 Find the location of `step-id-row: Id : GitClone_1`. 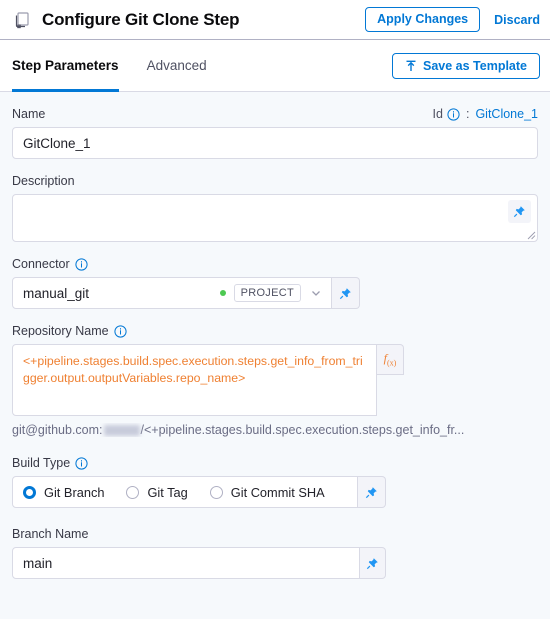

step-id-row: Id : GitClone_1 is located at coordinates (485, 114).